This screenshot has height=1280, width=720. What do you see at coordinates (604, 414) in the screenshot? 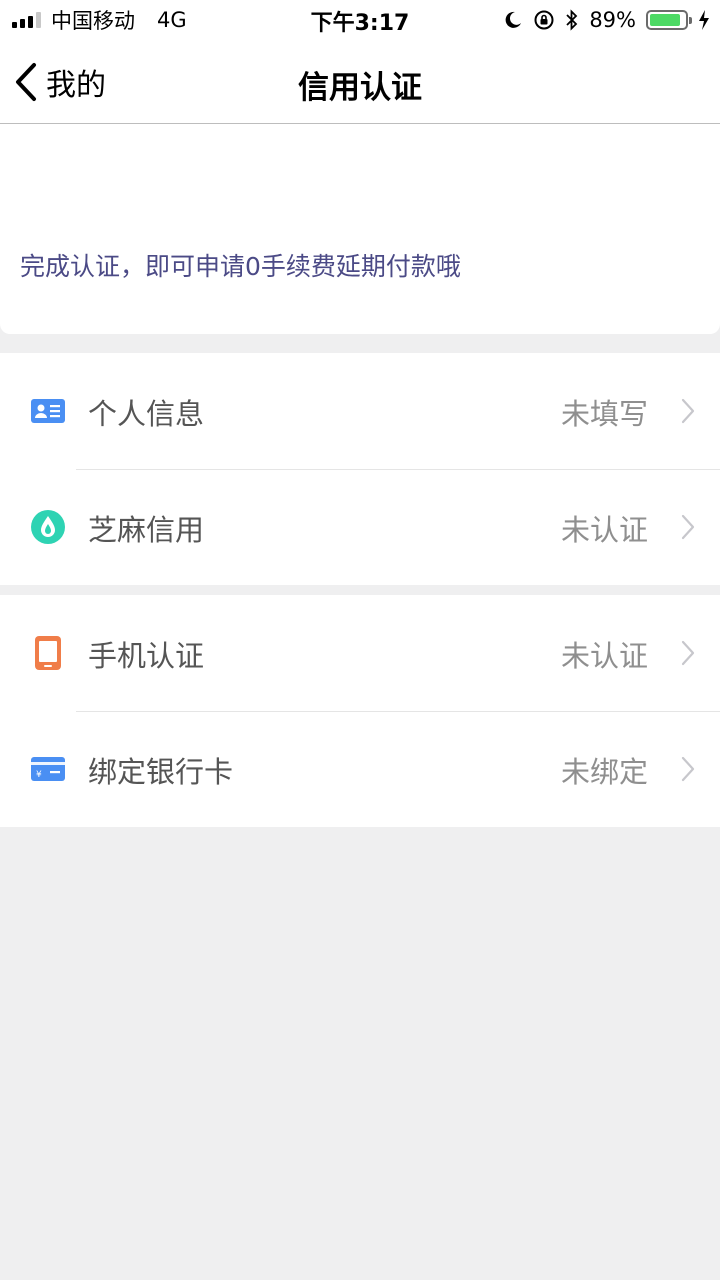
I see `item-status: 未填写` at bounding box center [604, 414].